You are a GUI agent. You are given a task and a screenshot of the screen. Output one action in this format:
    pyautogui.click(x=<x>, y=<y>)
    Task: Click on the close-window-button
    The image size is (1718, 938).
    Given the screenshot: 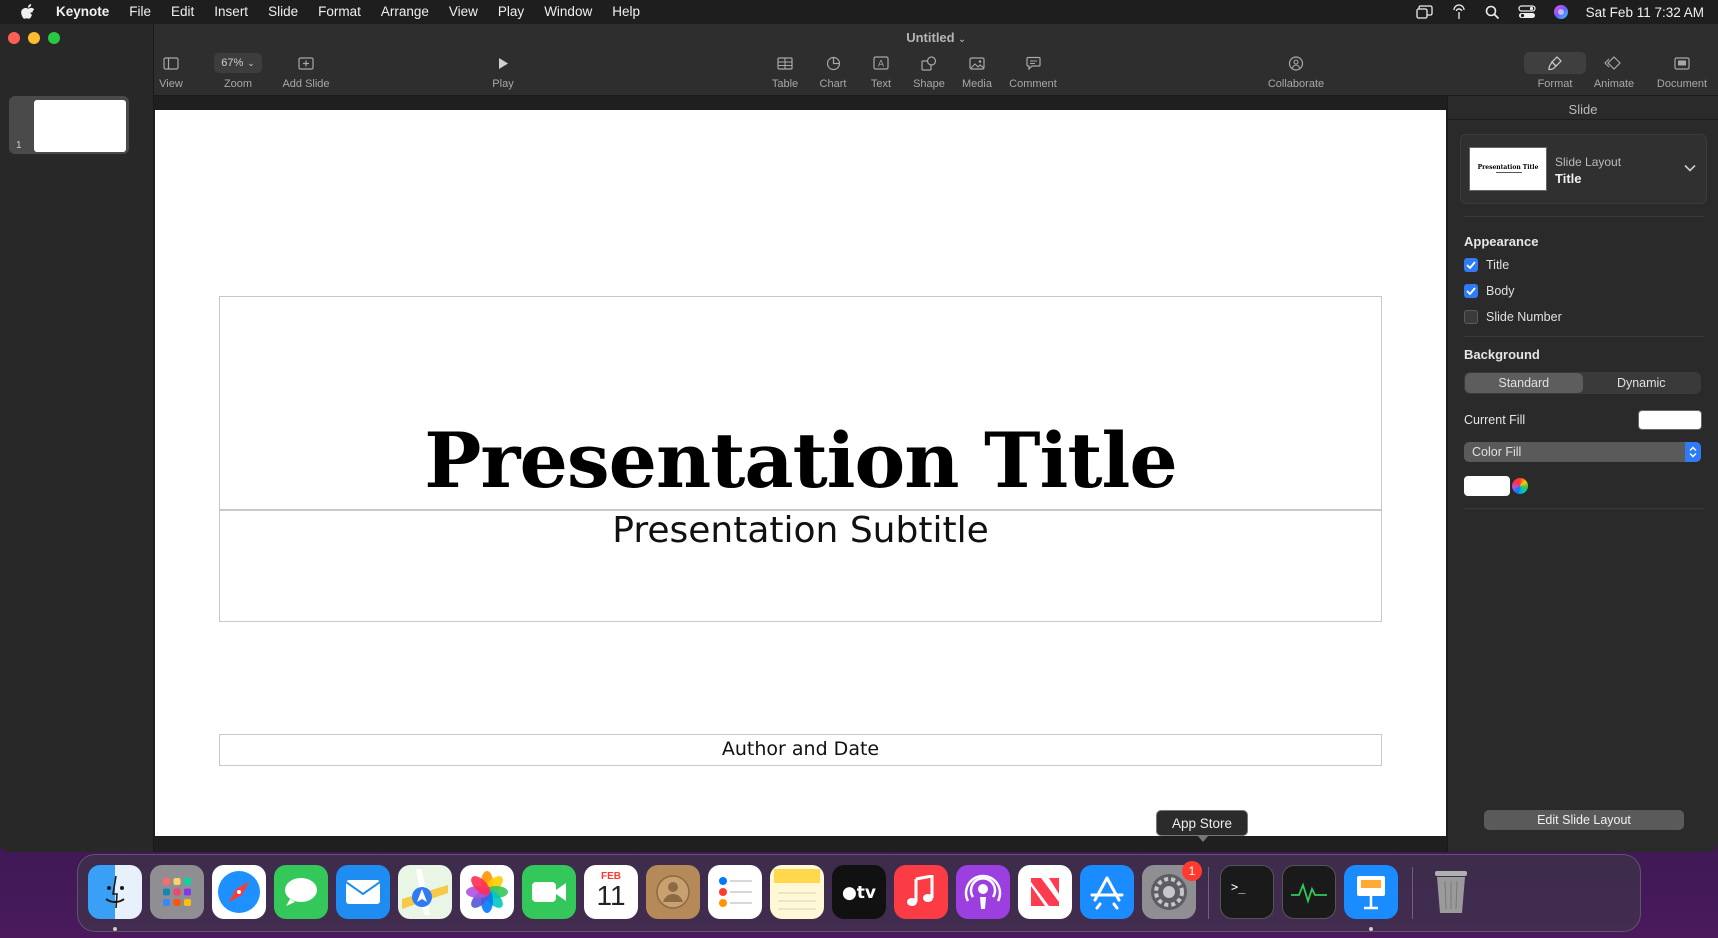 What is the action you would take?
    pyautogui.click(x=14, y=38)
    